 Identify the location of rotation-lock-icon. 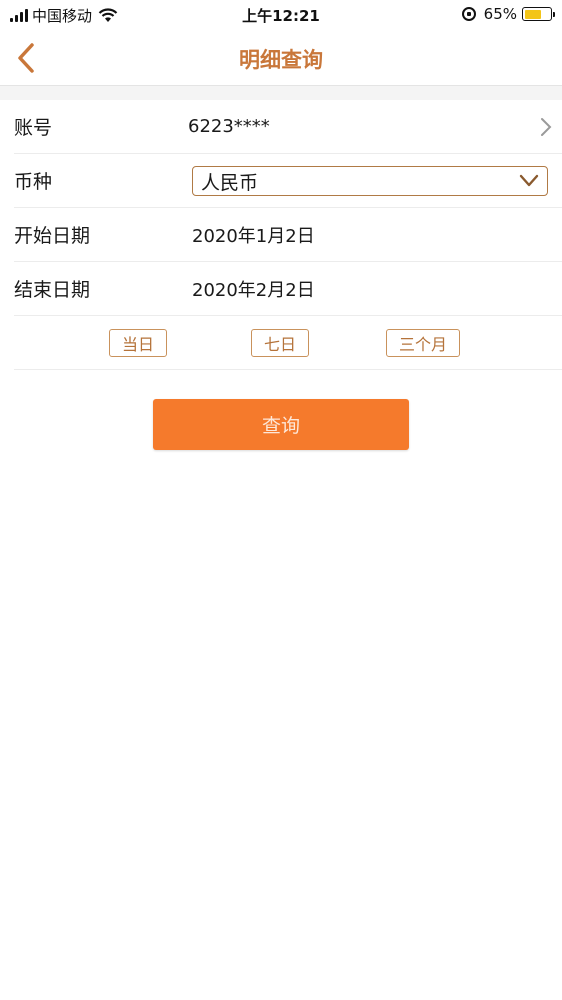
(468, 14).